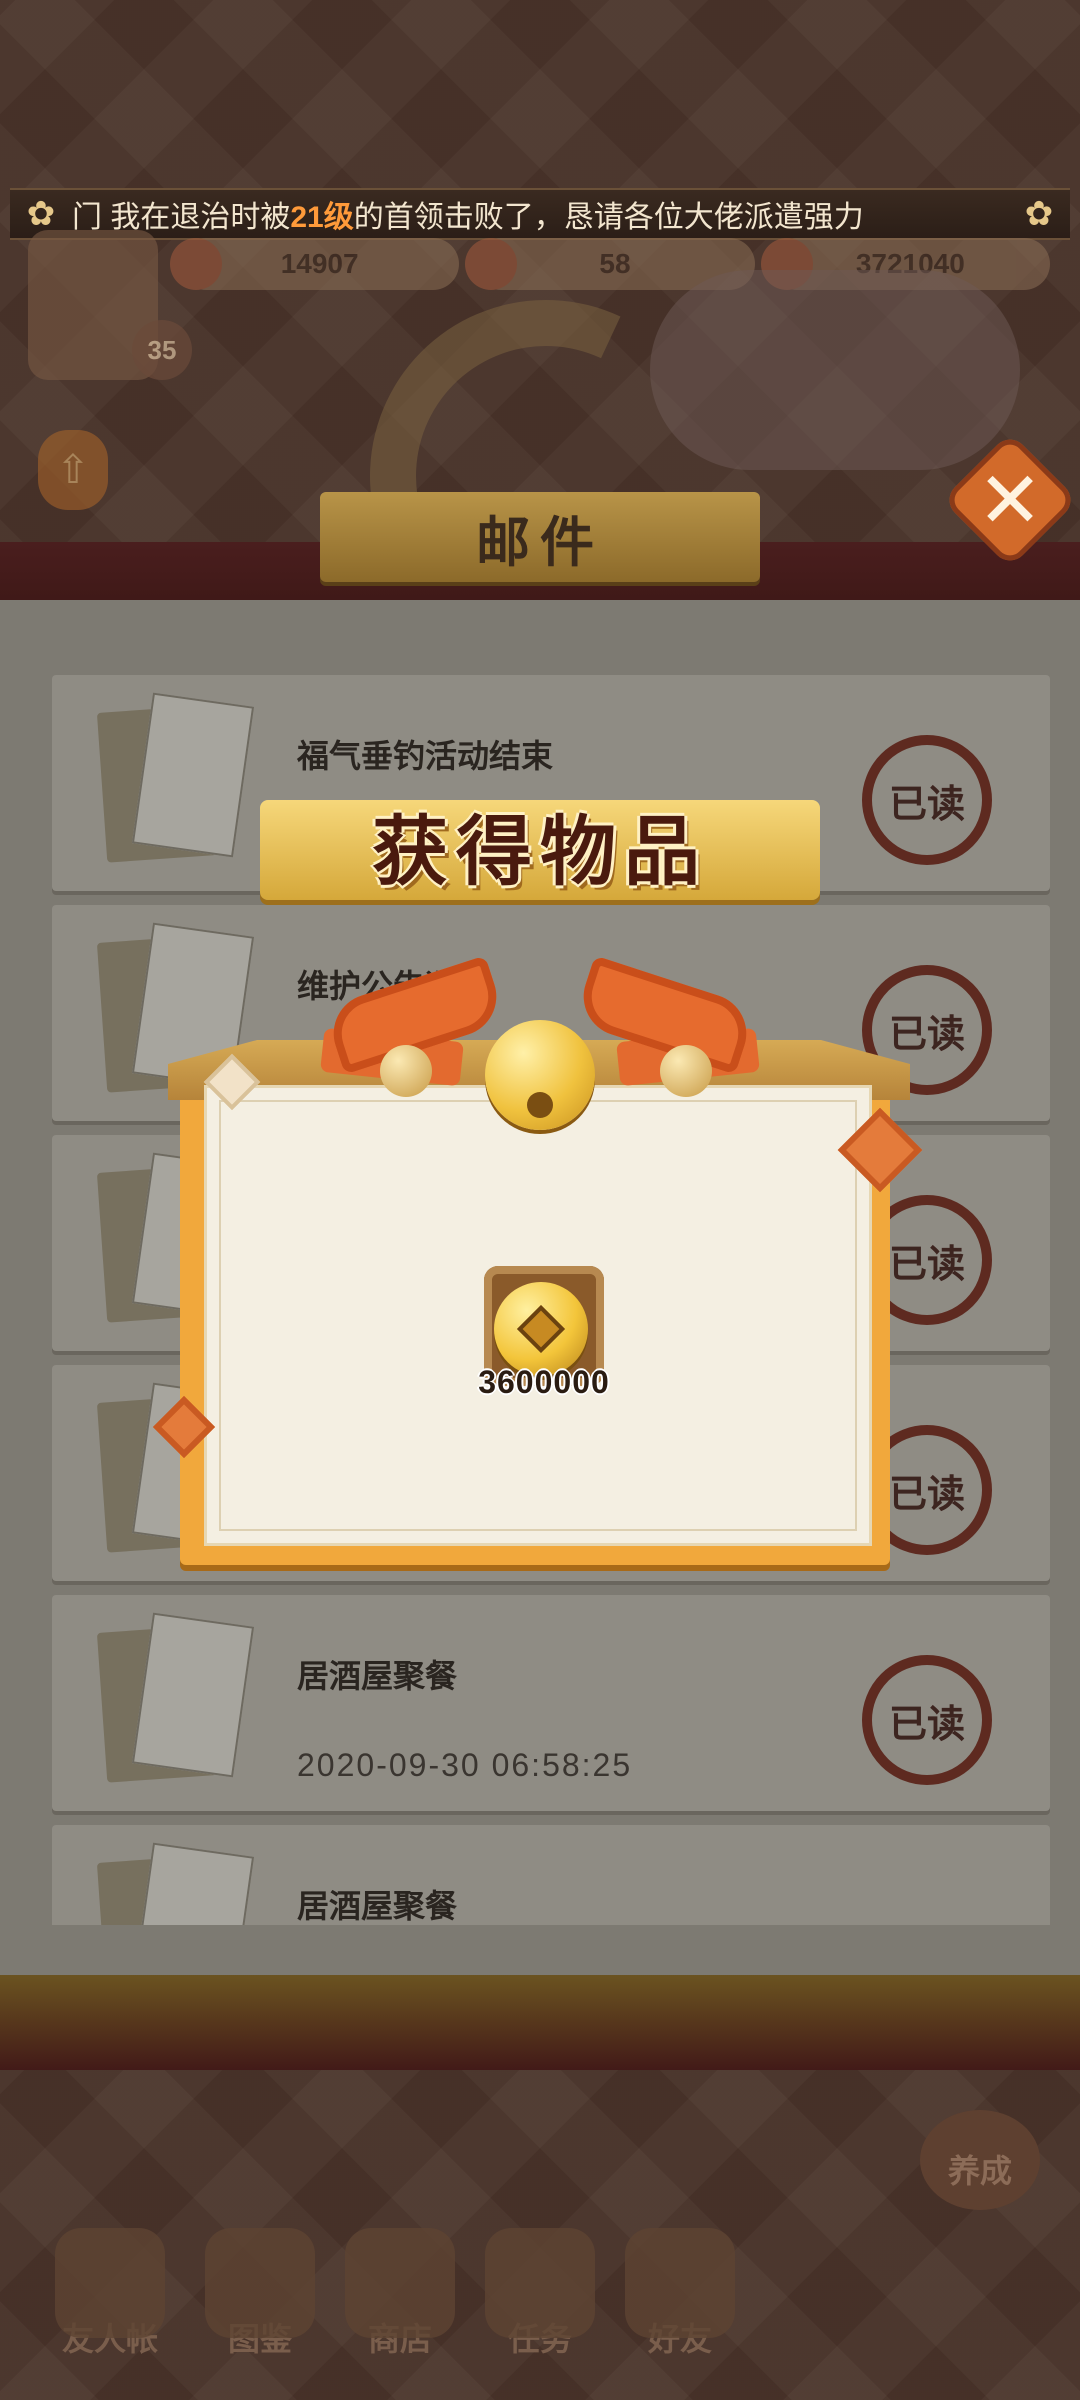 The height and width of the screenshot is (2400, 1080). I want to click on announcement-ticker: ✿ 门 我在退治时被21级的首领击败了，恳请各位大佬派遣强力 ✿, so click(540, 214).